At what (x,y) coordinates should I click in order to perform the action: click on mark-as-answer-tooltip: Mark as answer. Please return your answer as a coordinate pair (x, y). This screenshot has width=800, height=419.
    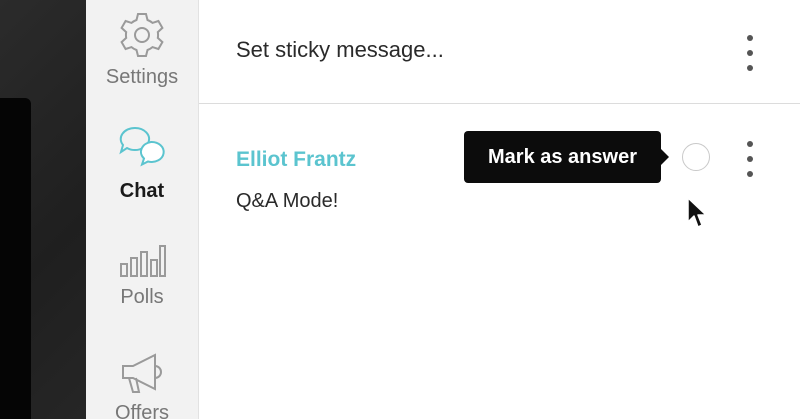
    Looking at the image, I should click on (566, 157).